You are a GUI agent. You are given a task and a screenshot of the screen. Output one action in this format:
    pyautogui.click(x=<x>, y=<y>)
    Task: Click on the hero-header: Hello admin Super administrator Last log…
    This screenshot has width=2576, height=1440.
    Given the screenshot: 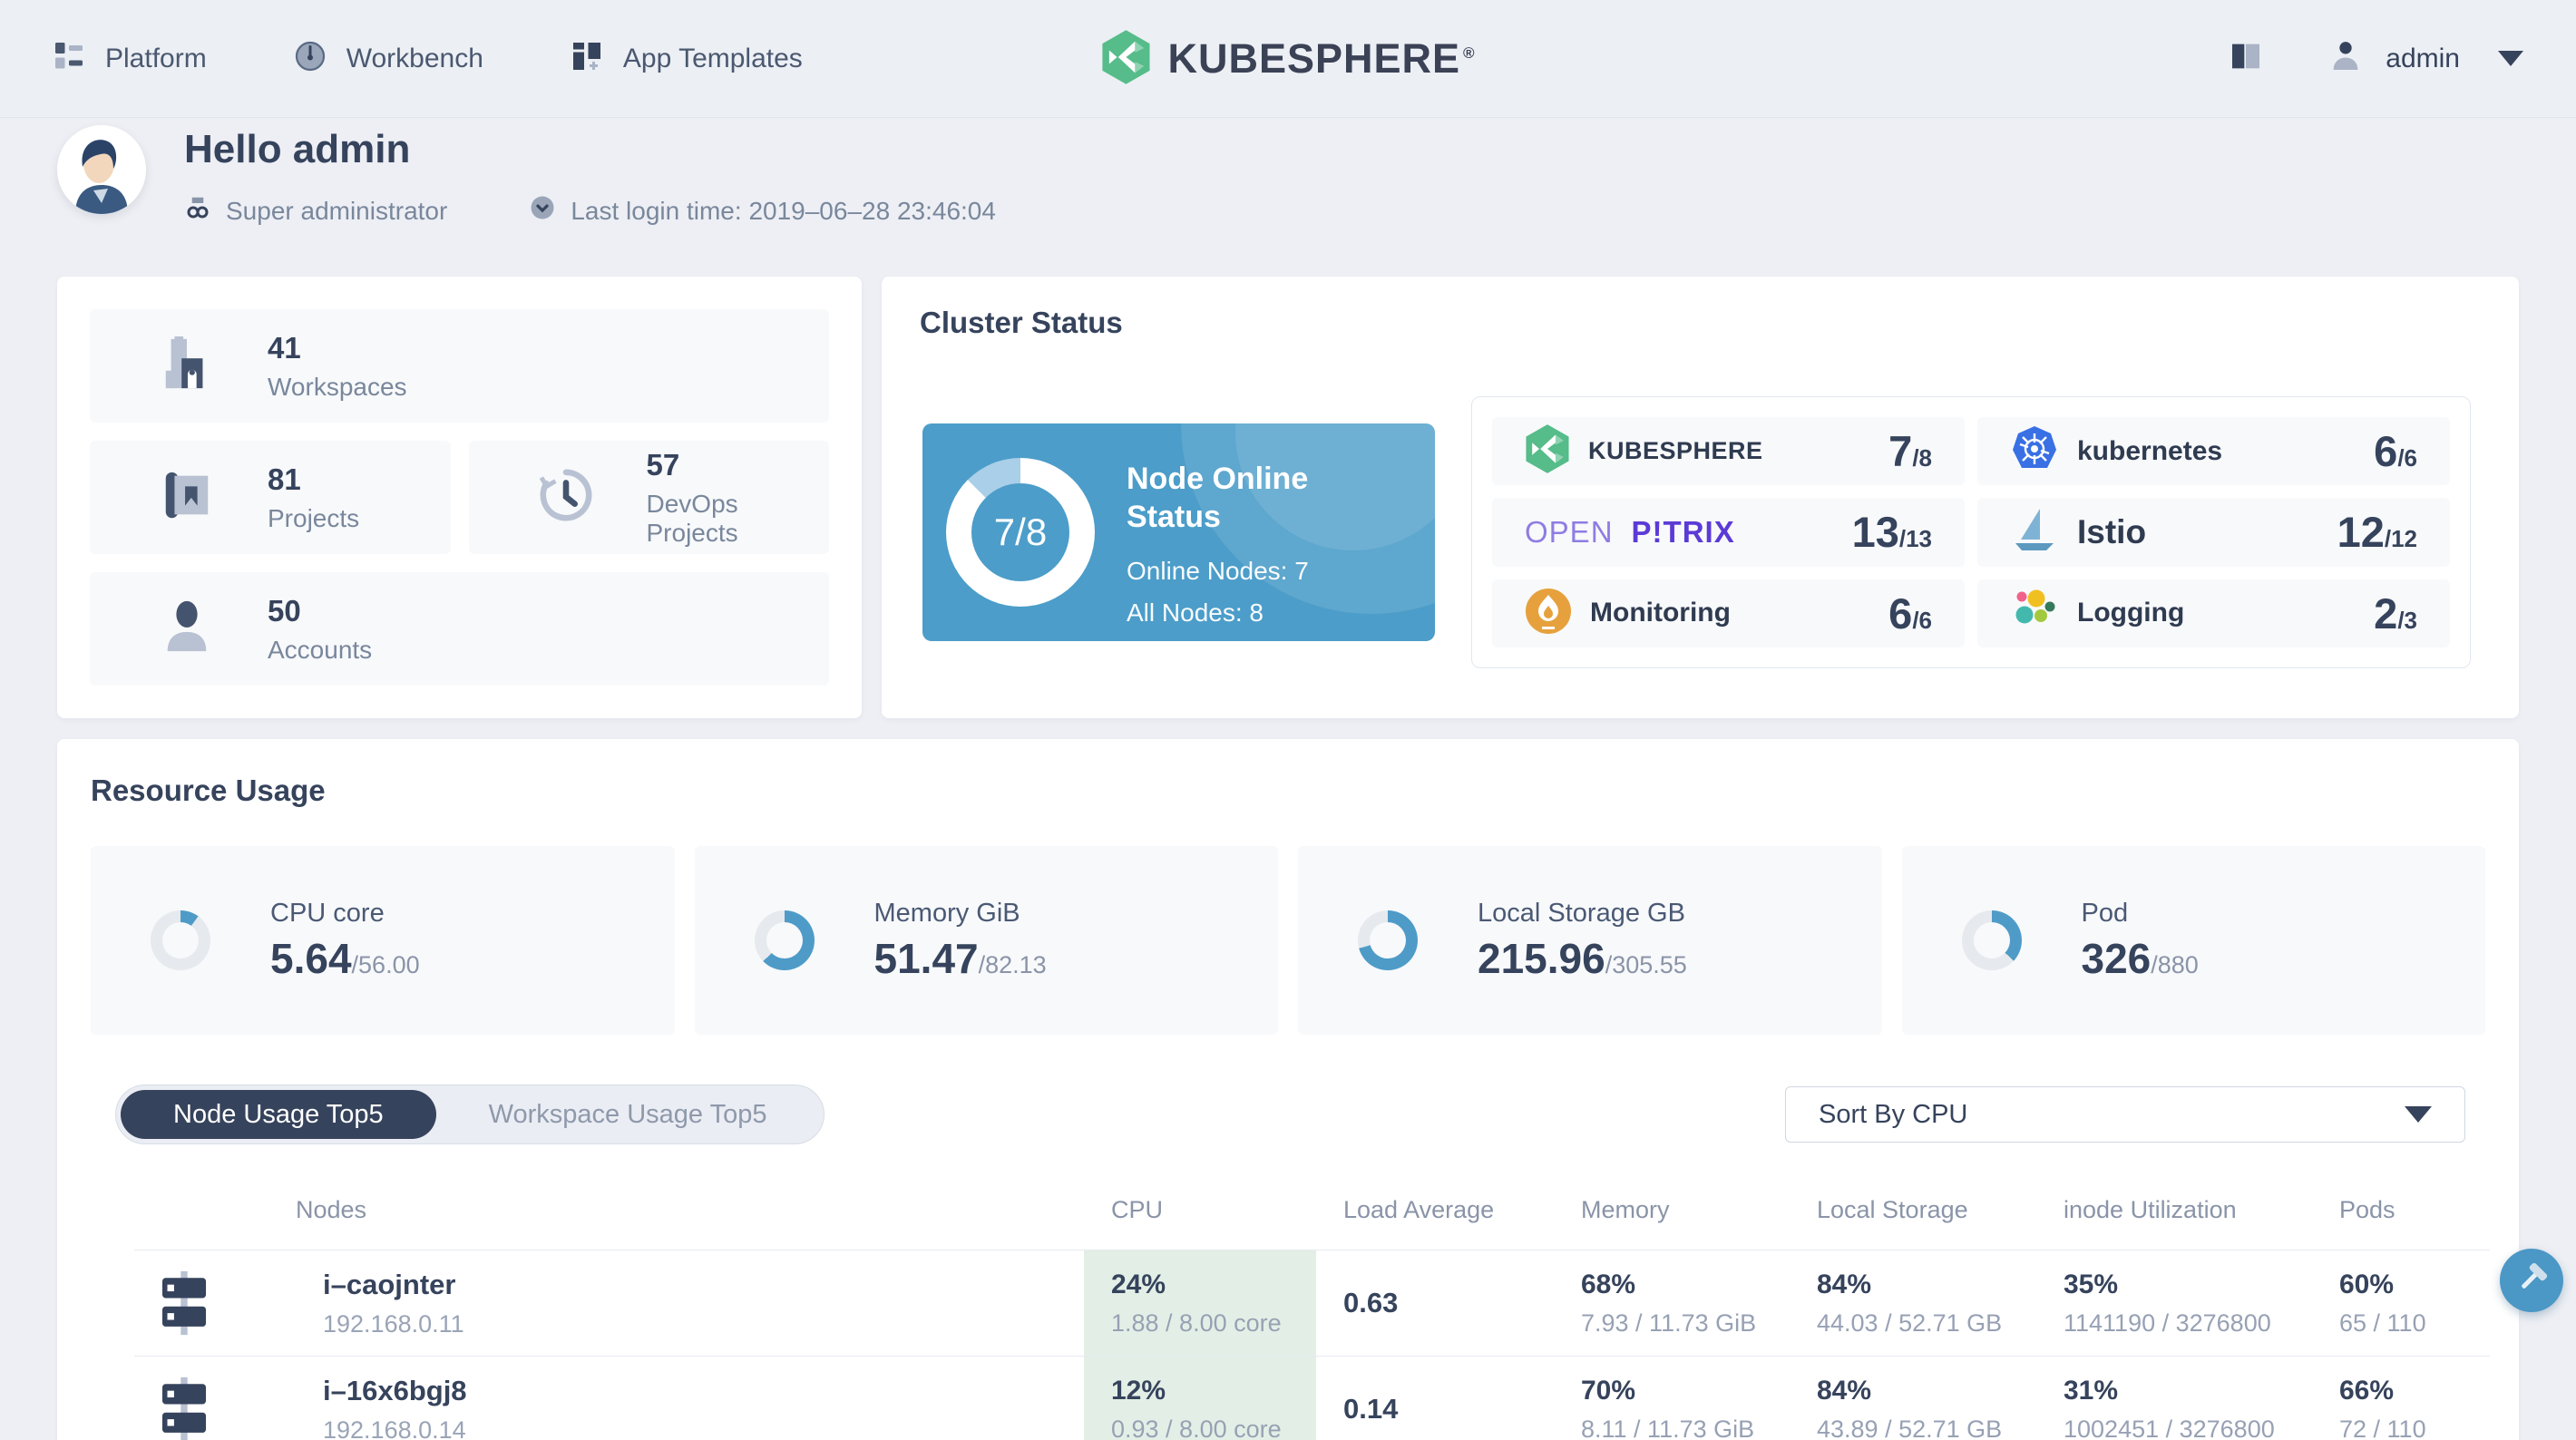 What is the action you would take?
    pyautogui.click(x=526, y=176)
    